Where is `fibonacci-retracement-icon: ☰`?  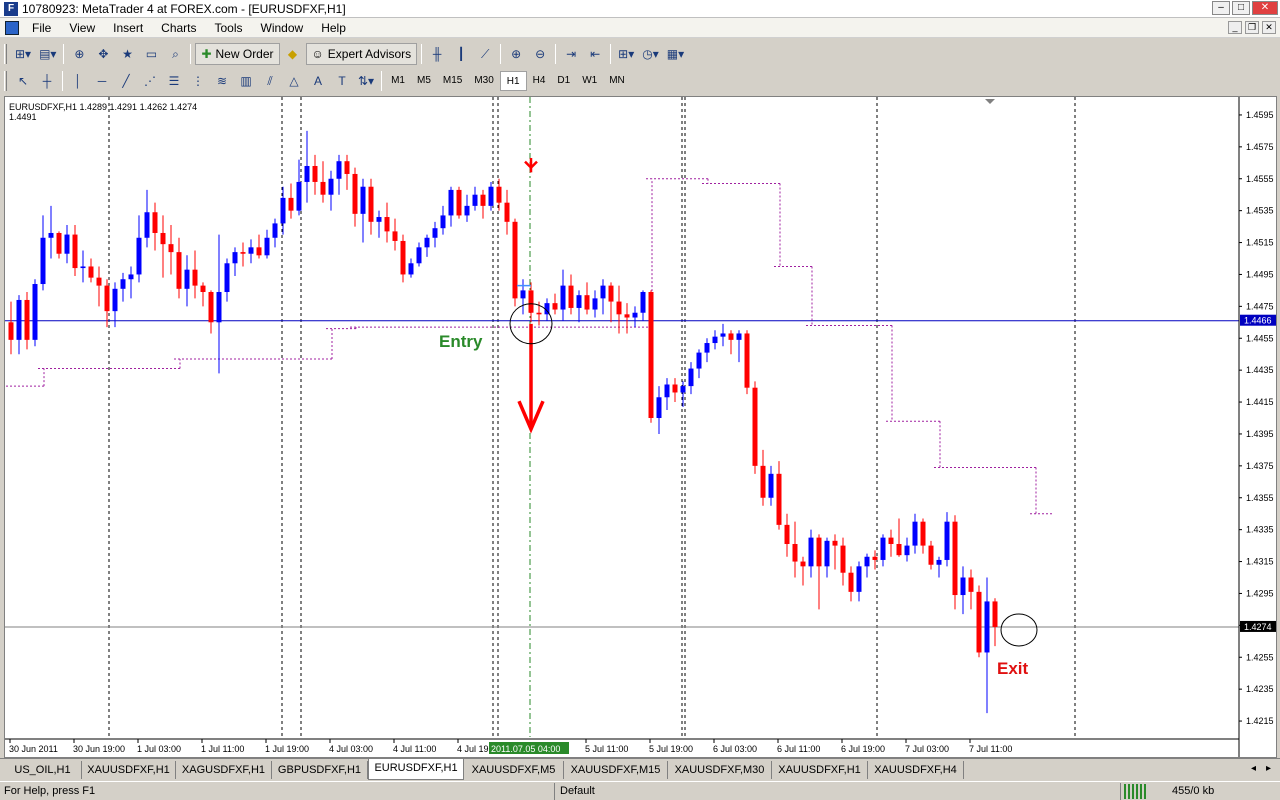 fibonacci-retracement-icon: ☰ is located at coordinates (174, 81).